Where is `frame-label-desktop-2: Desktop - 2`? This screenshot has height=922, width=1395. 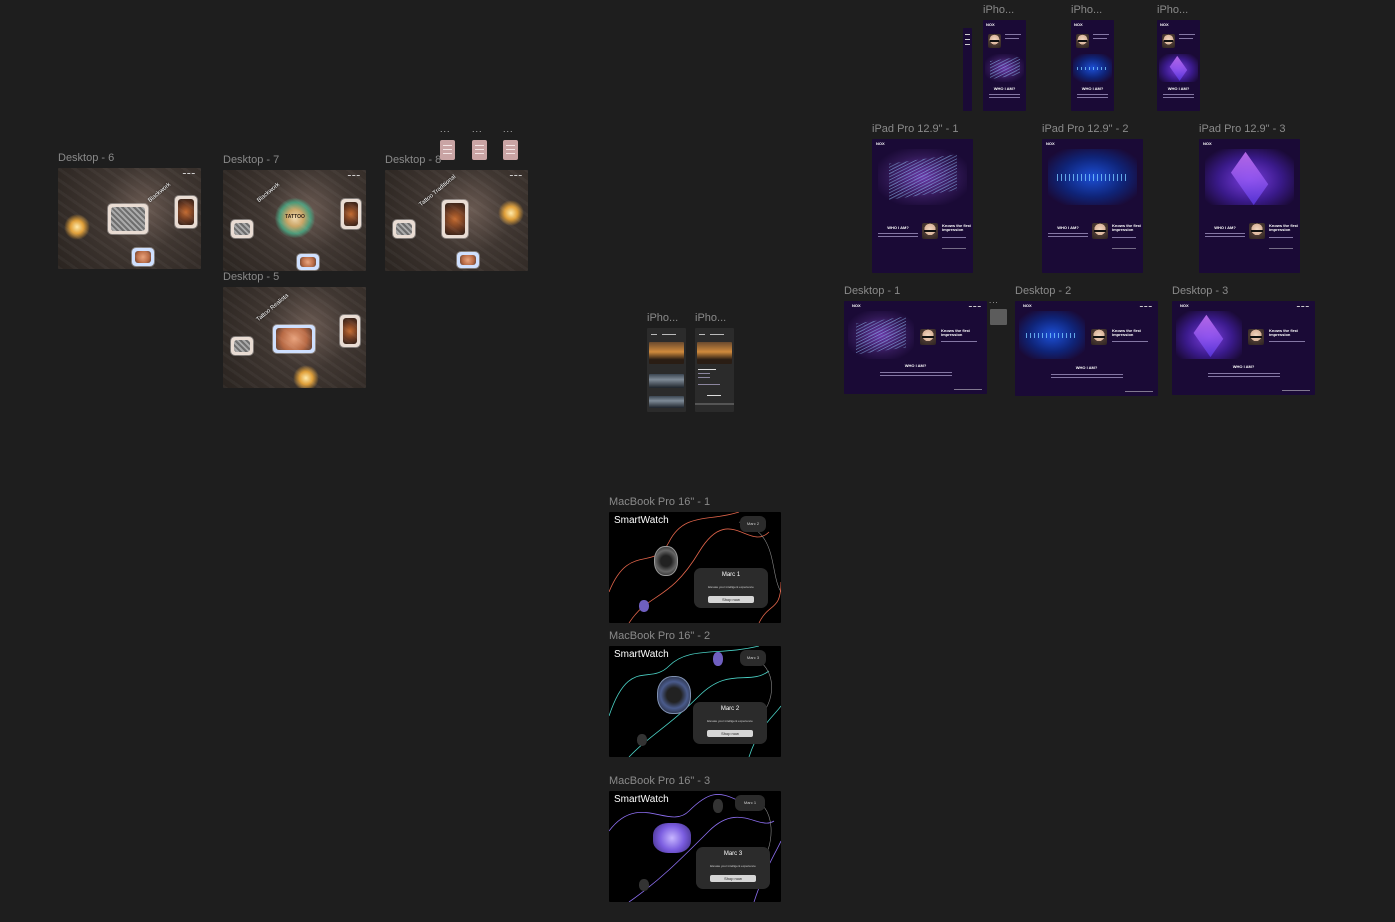 frame-label-desktop-2: Desktop - 2 is located at coordinates (1043, 291).